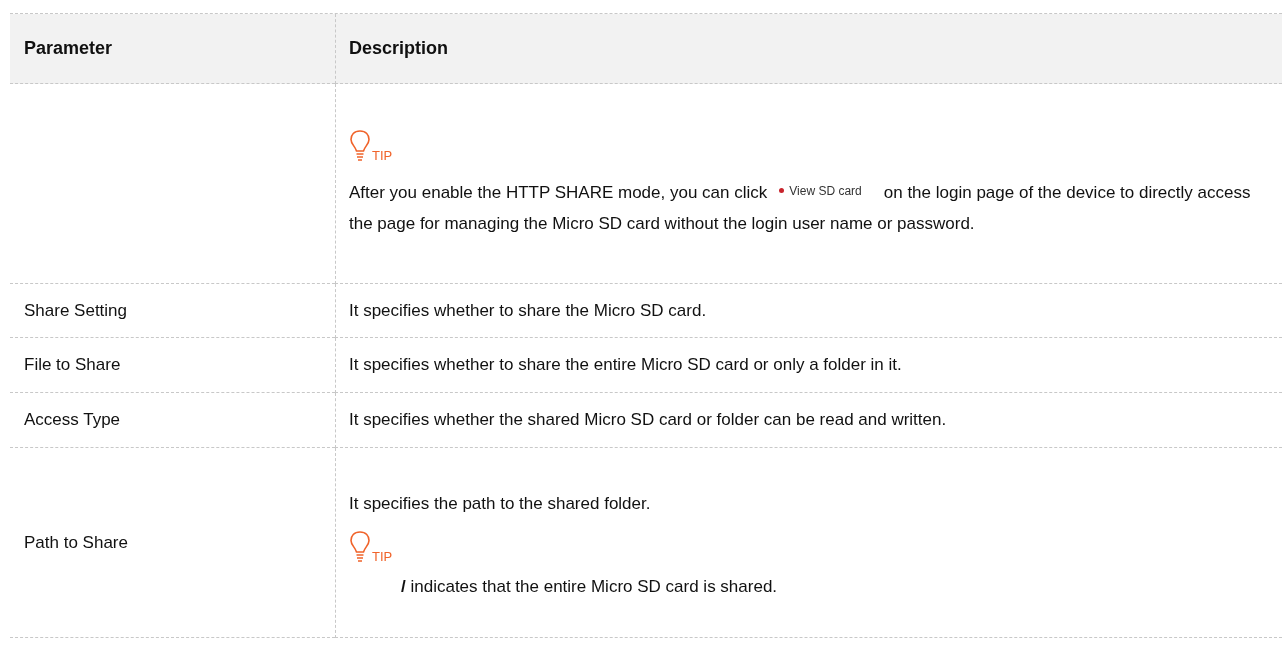  What do you see at coordinates (528, 310) in the screenshot?
I see `description-text: It specifies whether to share the Micro SD card.` at bounding box center [528, 310].